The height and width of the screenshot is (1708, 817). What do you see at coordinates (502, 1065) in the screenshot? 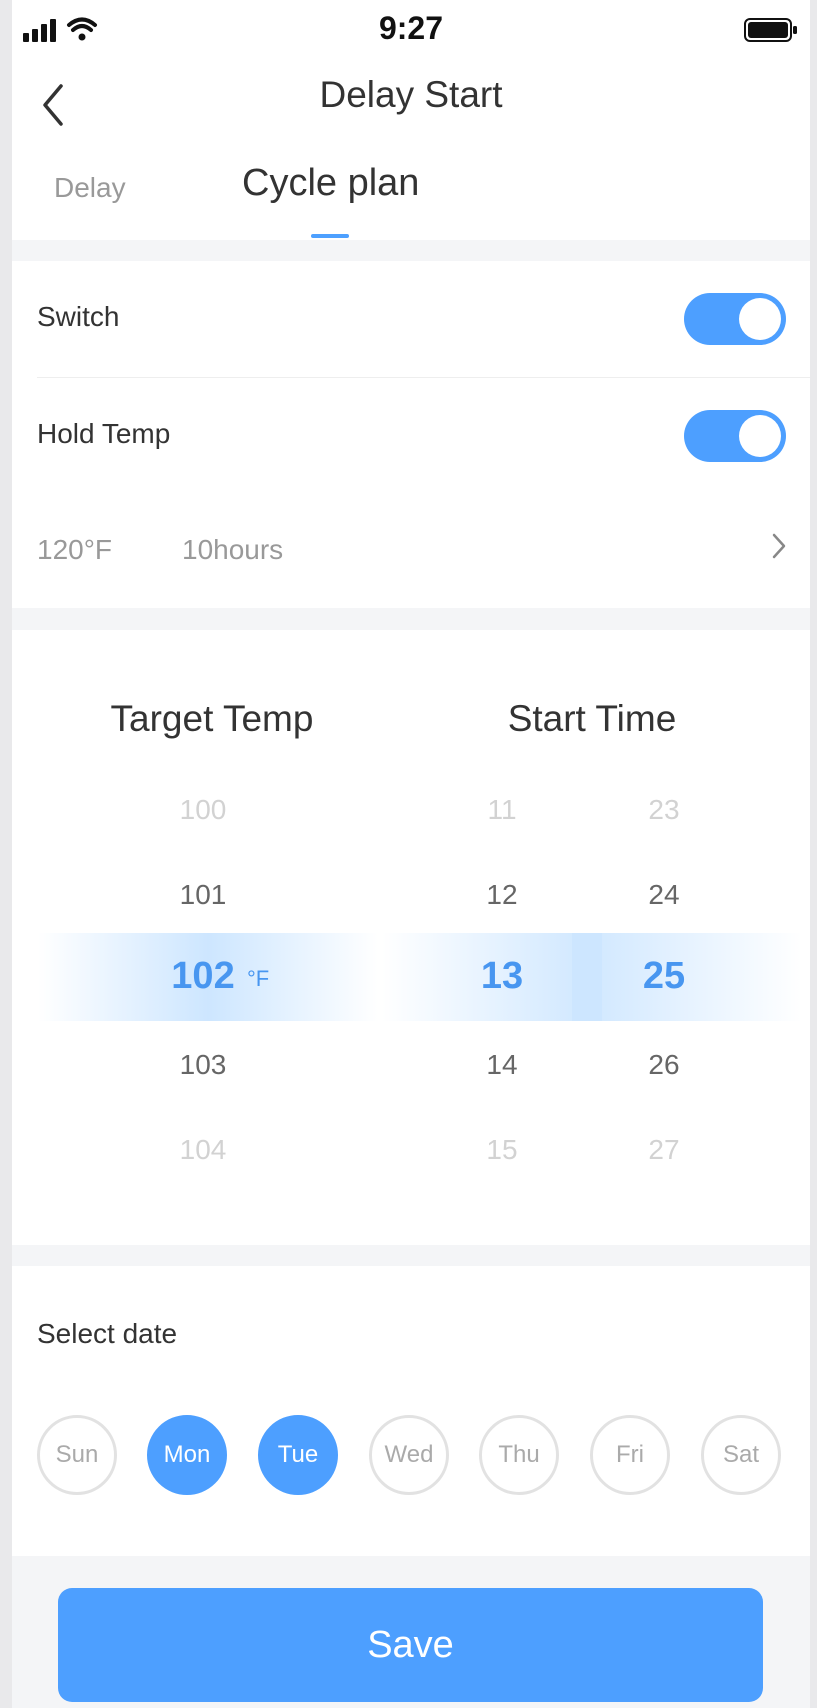
I see `picker-option: 14` at bounding box center [502, 1065].